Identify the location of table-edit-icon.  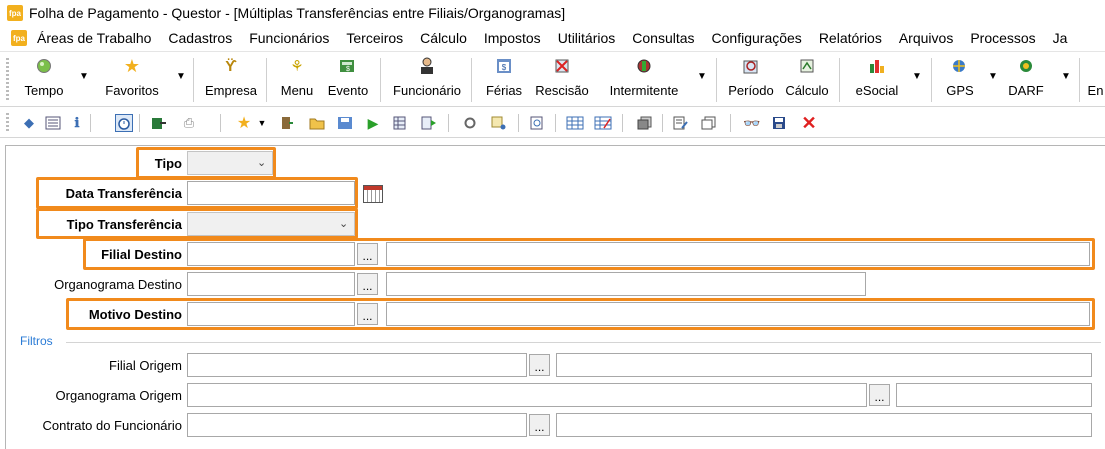
(603, 123).